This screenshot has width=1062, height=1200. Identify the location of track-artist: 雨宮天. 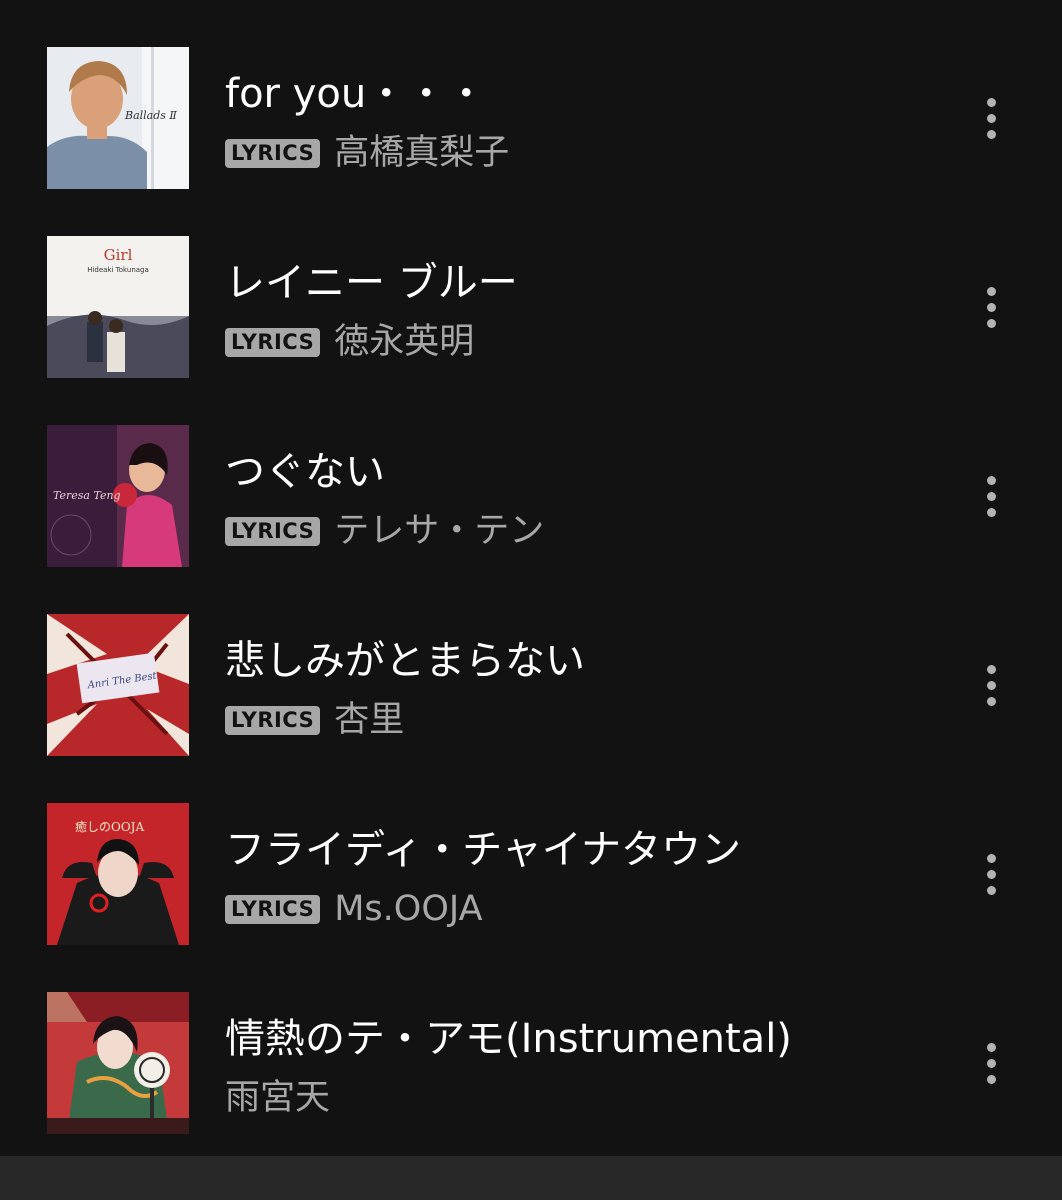
(278, 1098).